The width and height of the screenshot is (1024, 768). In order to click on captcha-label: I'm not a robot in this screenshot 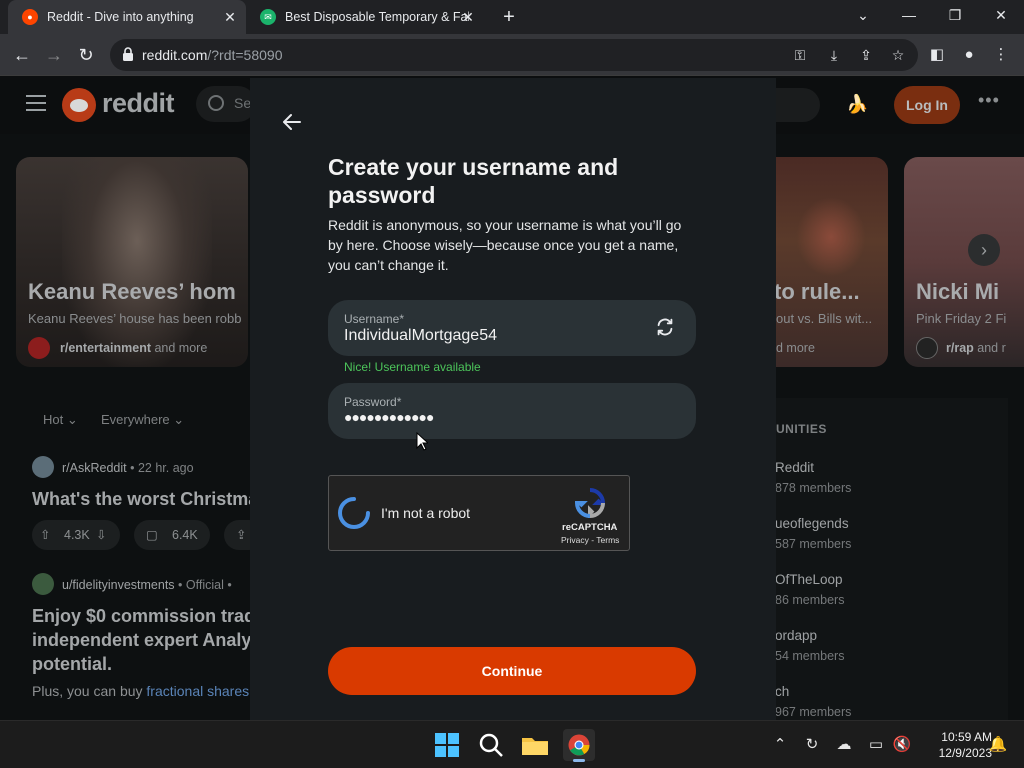, I will do `click(425, 513)`.